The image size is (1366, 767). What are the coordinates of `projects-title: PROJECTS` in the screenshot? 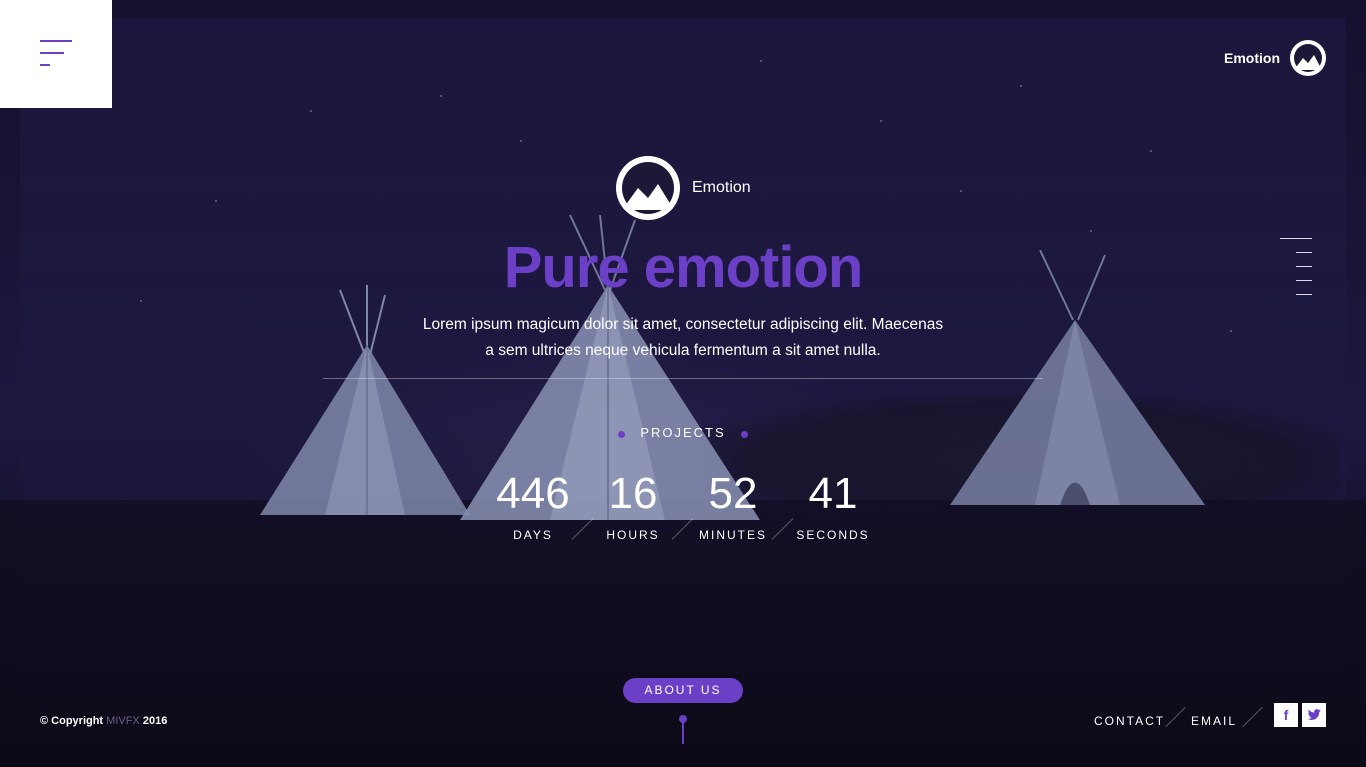 It's located at (683, 432).